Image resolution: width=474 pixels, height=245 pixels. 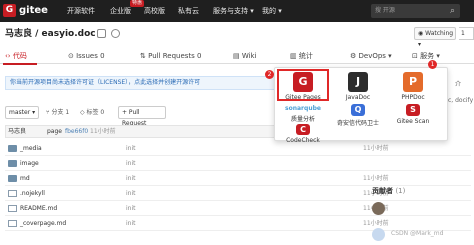 What do you see at coordinates (33, 11) in the screenshot?
I see `logo-text: gitee` at bounding box center [33, 11].